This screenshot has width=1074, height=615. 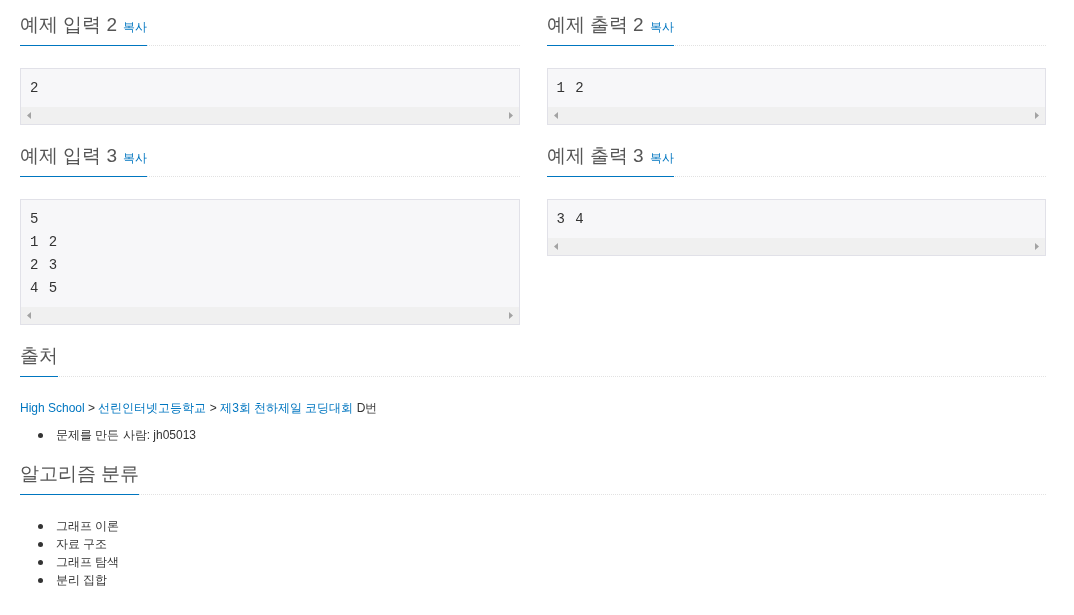 What do you see at coordinates (39, 356) in the screenshot?
I see `section-title: 출처` at bounding box center [39, 356].